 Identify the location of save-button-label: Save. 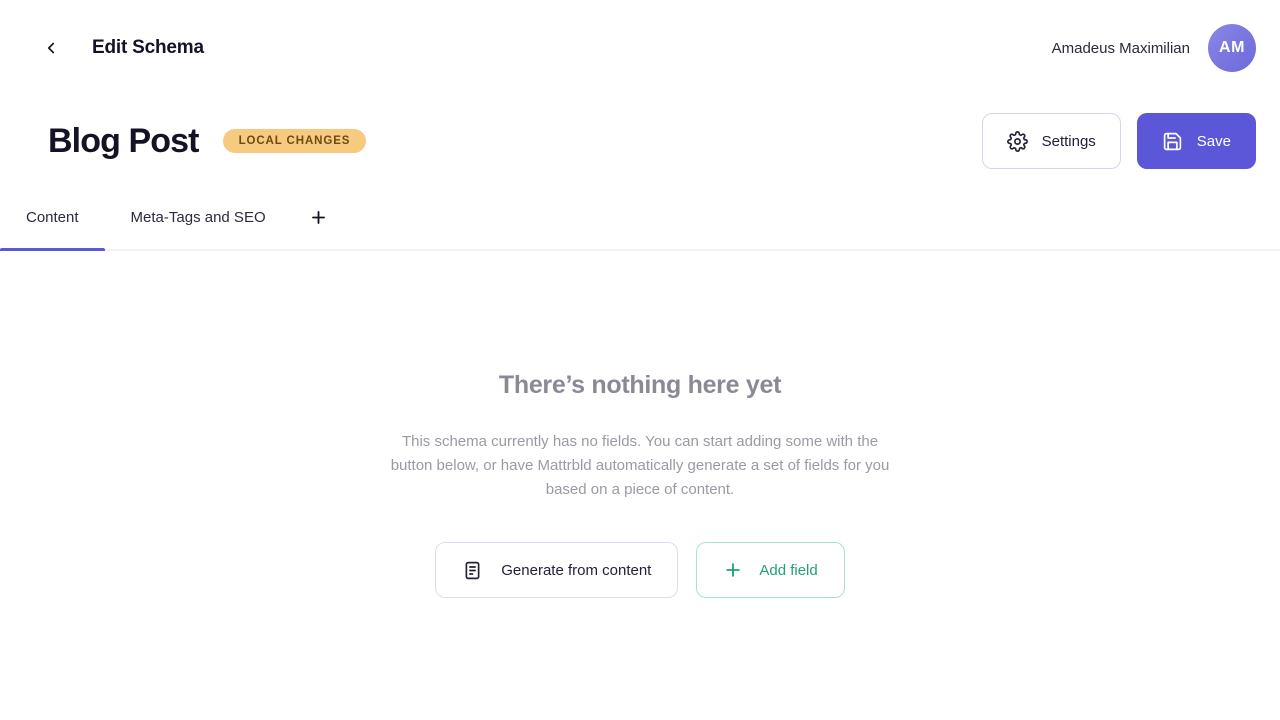
(1213, 141).